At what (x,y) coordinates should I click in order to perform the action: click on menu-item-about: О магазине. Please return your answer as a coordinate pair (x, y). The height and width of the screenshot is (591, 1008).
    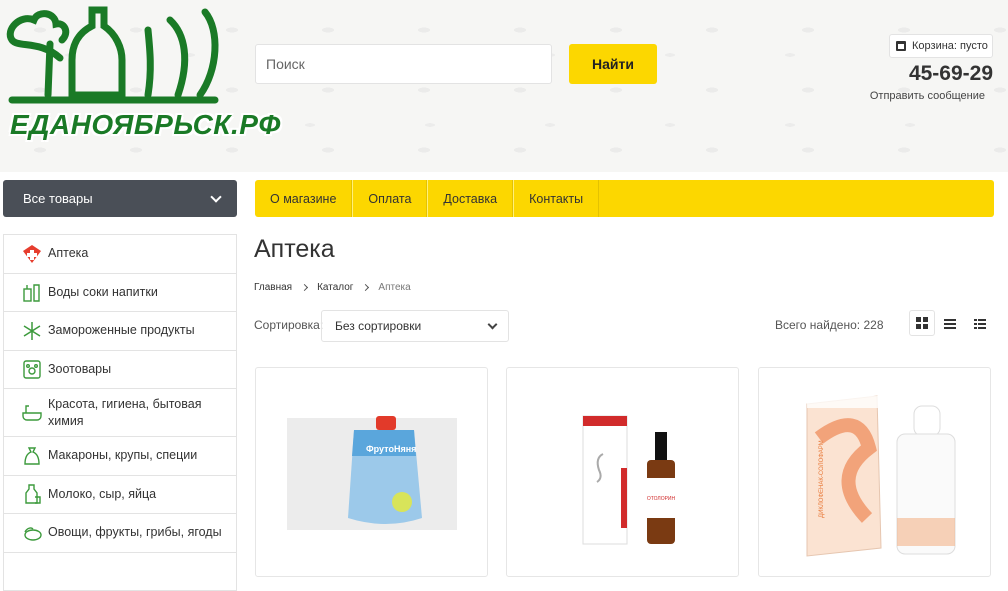
    Looking at the image, I should click on (303, 198).